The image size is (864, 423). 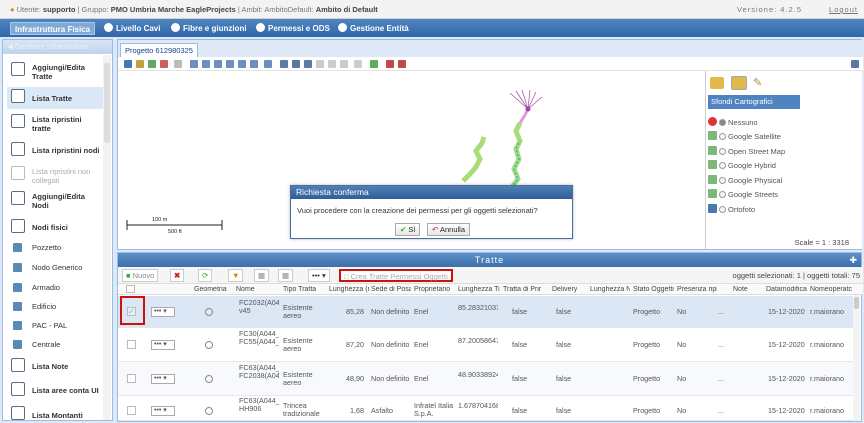 What do you see at coordinates (55, 227) in the screenshot?
I see `sidebar-item-nodi-fisici: Nodi fisici` at bounding box center [55, 227].